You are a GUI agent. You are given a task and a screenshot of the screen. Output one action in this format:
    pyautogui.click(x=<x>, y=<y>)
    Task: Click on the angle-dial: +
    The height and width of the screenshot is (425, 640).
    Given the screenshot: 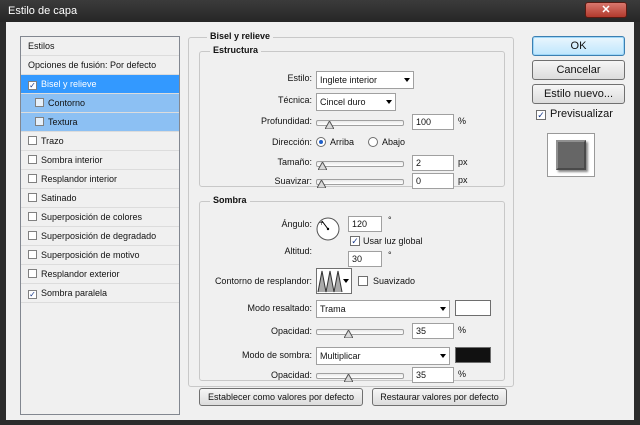 What is the action you would take?
    pyautogui.click(x=328, y=229)
    